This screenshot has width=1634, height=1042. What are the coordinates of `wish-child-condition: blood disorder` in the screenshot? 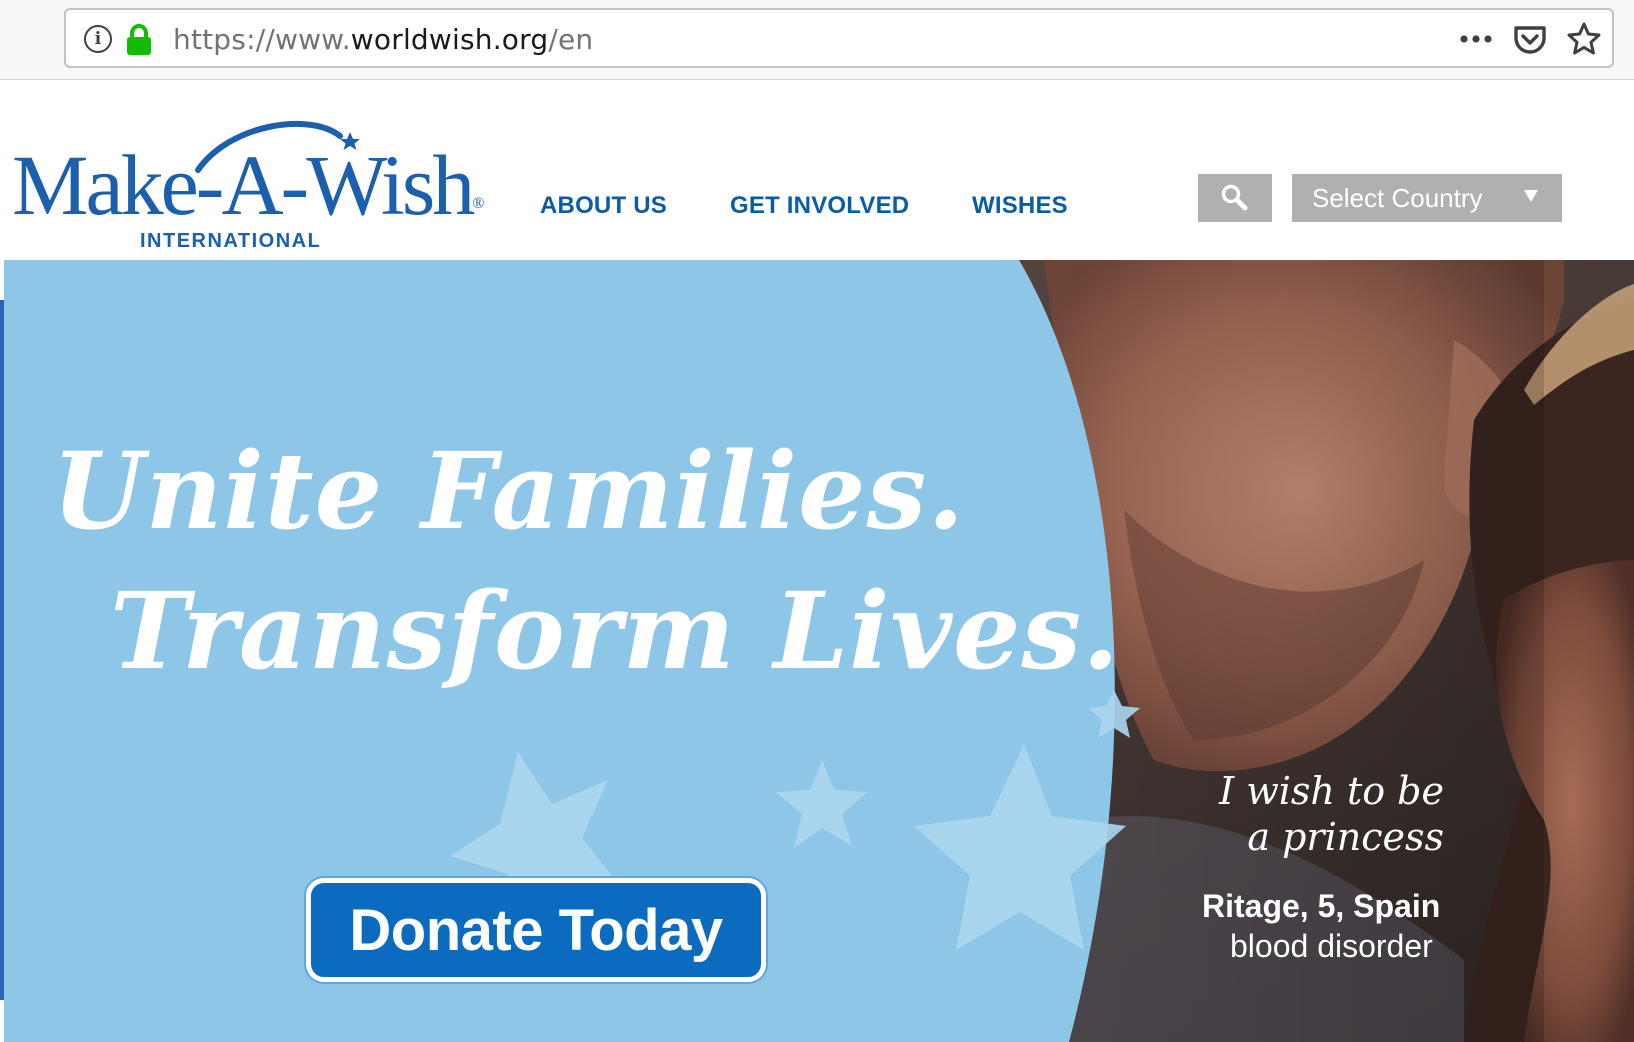 It's located at (1331, 946).